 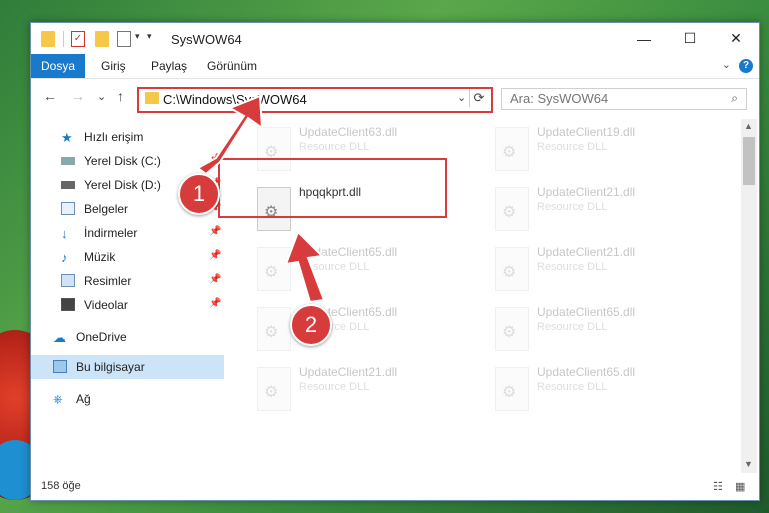 I want to click on step-badge-1: 1, so click(x=199, y=194).